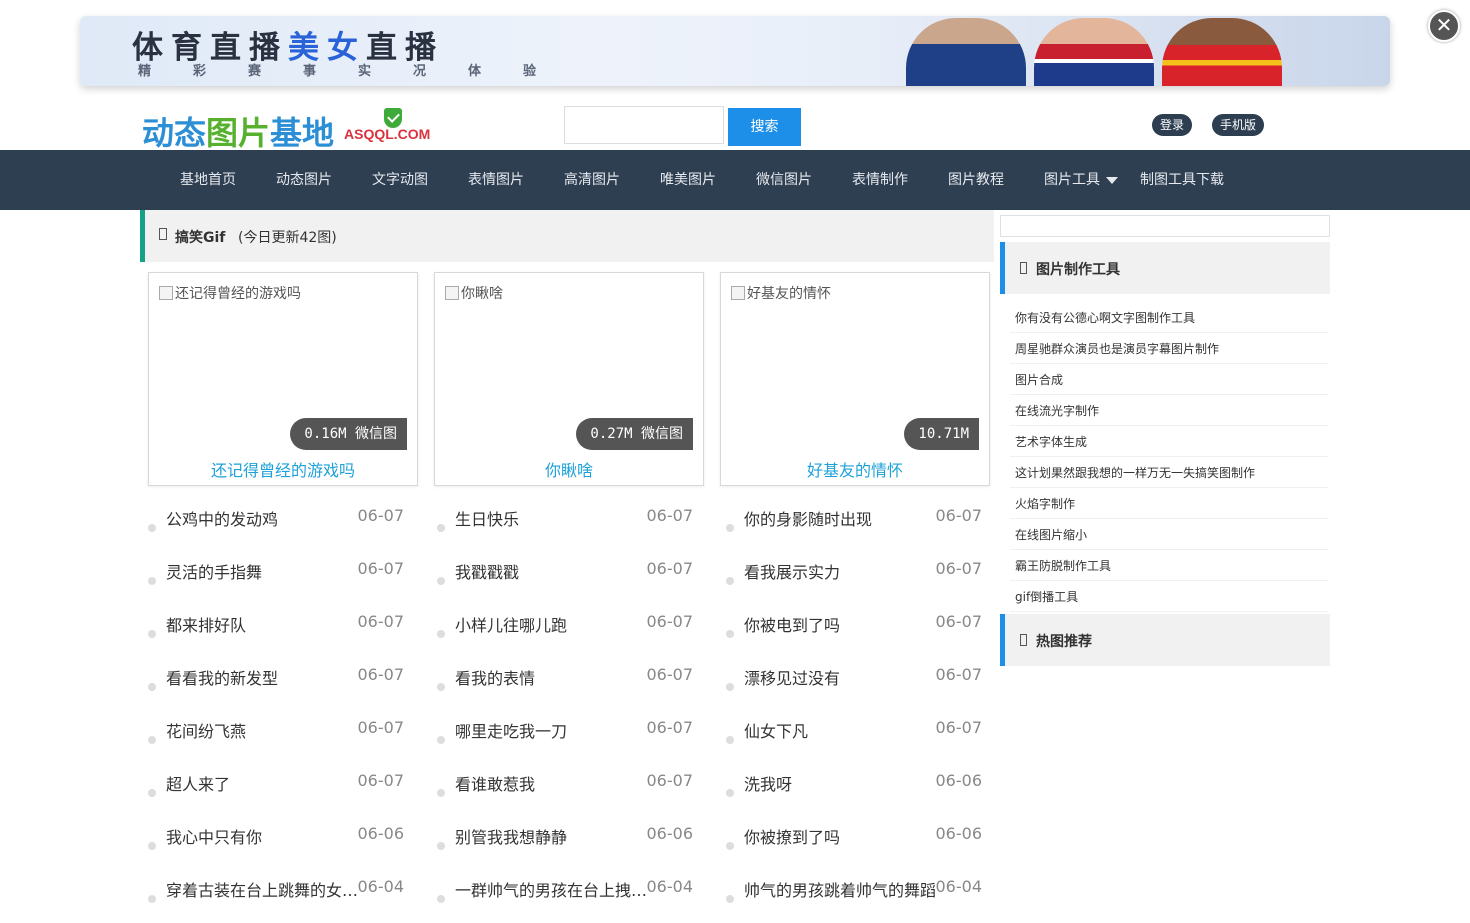 This screenshot has height=923, width=1470. What do you see at coordinates (1112, 180) in the screenshot?
I see `chevron-down-icon` at bounding box center [1112, 180].